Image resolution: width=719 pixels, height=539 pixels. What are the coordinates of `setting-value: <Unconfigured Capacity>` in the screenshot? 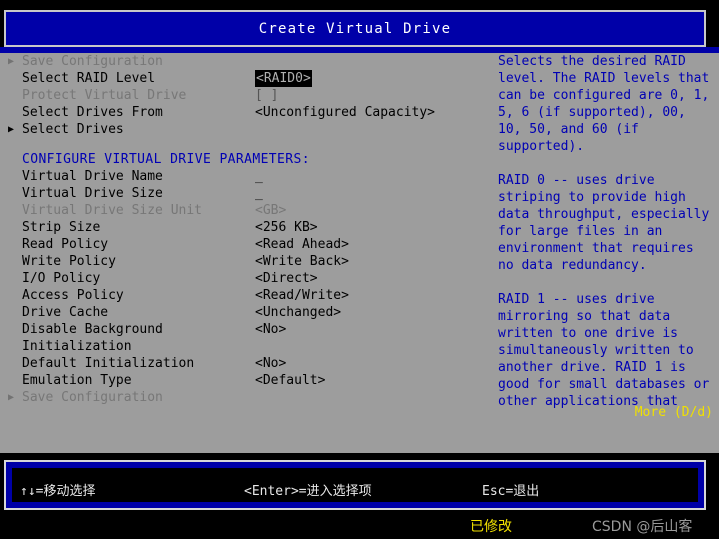 It's located at (345, 112).